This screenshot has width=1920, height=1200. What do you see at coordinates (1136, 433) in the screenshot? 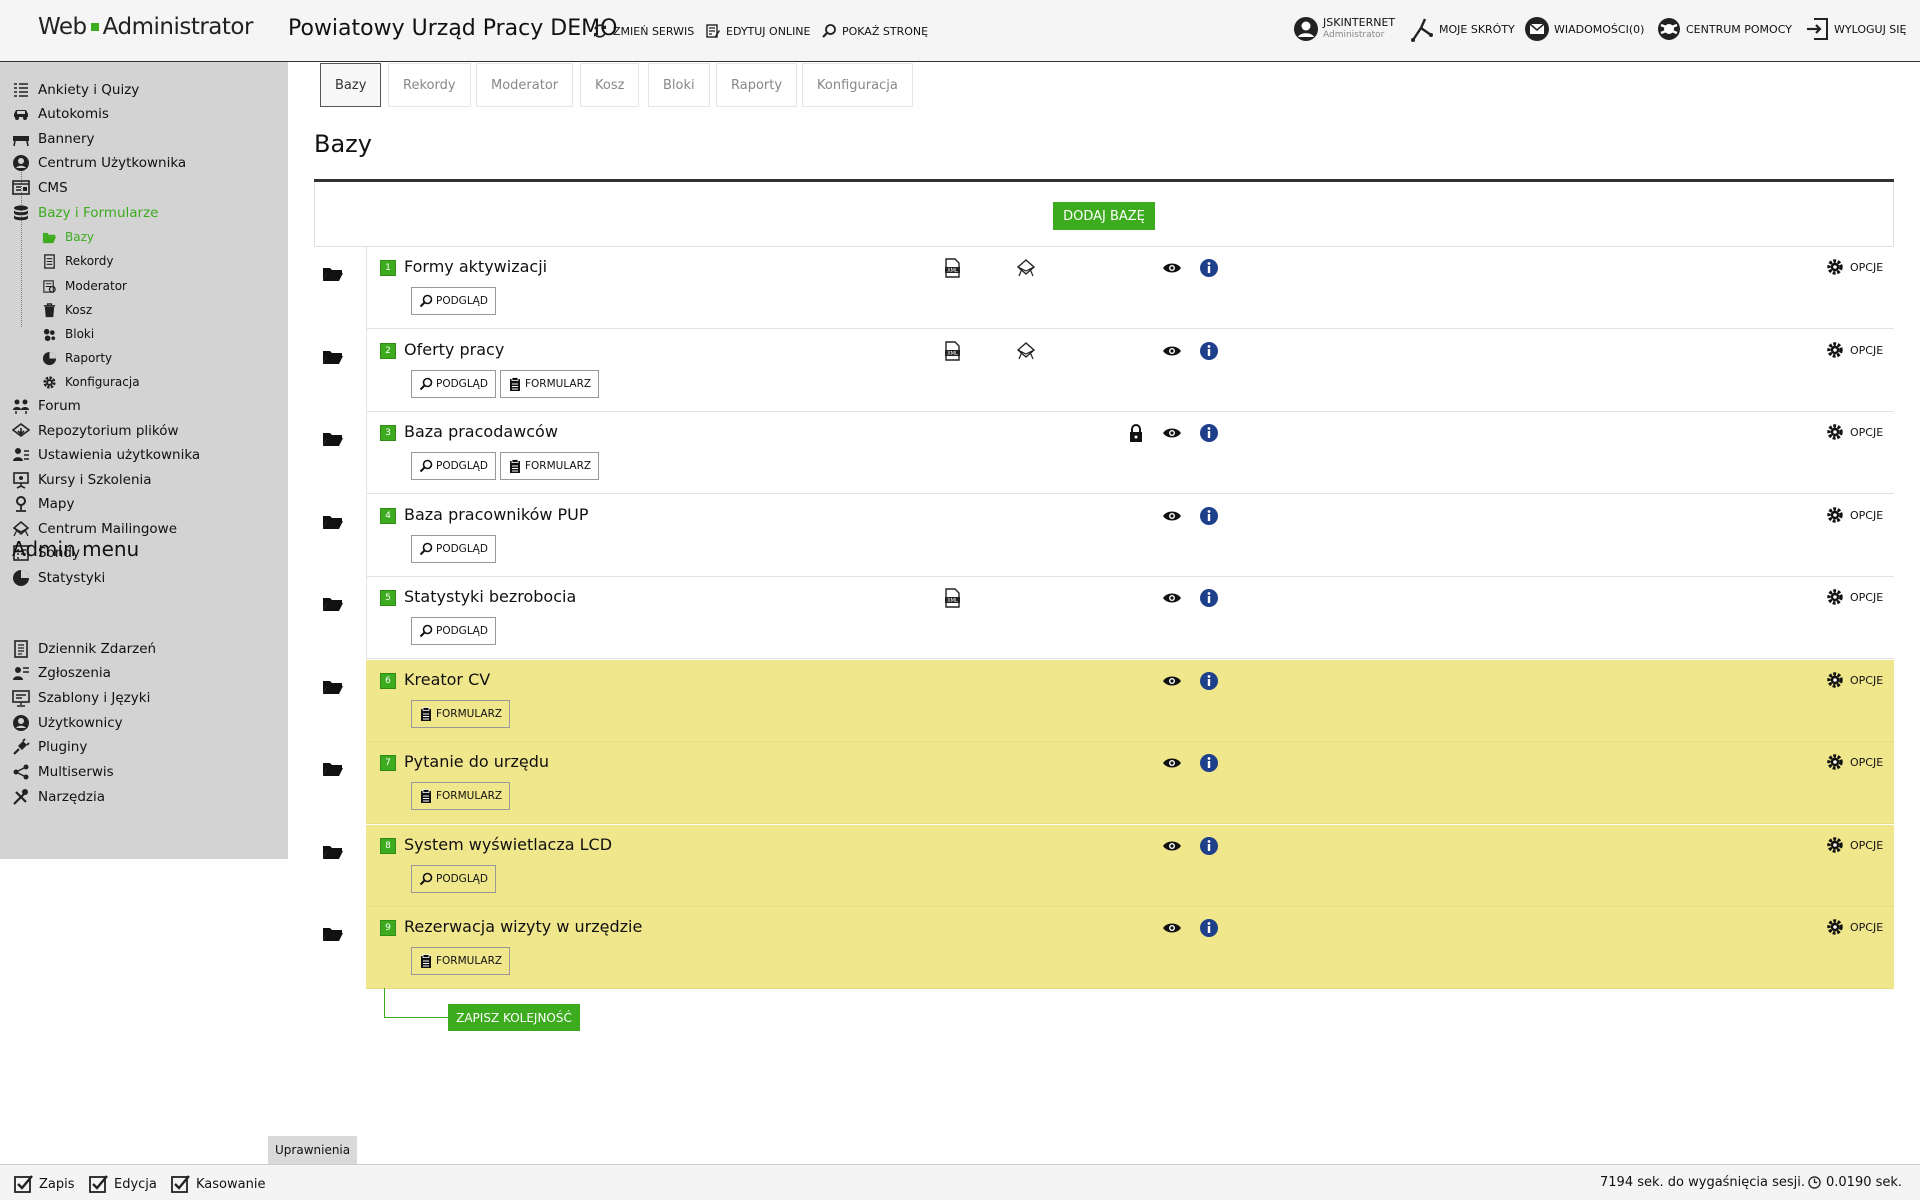
I see `lock-icon` at bounding box center [1136, 433].